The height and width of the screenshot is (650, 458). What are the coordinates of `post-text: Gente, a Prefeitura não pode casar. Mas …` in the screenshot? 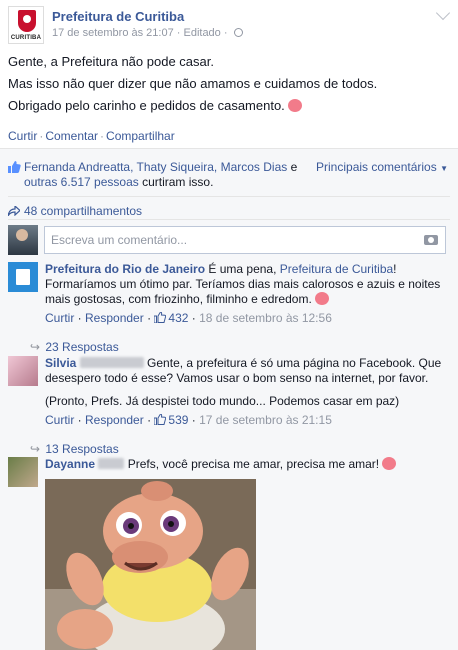 It's located at (228, 87).